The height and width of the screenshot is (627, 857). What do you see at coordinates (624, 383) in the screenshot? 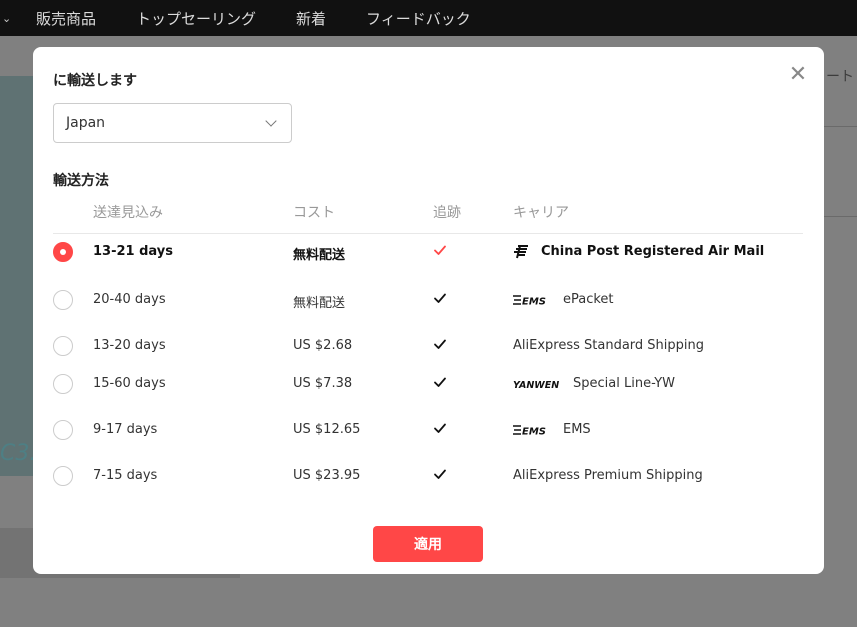
I see `carrier-name: Special Line-YW` at bounding box center [624, 383].